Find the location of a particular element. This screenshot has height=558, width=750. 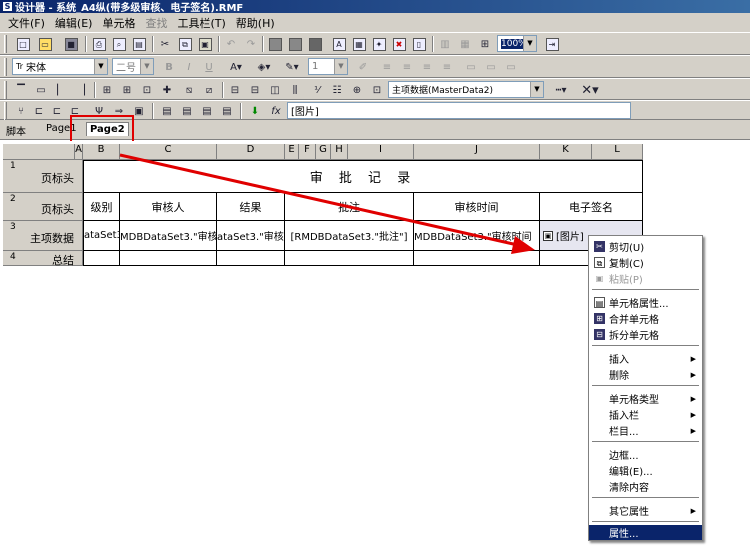

underline-icon: U is located at coordinates (209, 67).